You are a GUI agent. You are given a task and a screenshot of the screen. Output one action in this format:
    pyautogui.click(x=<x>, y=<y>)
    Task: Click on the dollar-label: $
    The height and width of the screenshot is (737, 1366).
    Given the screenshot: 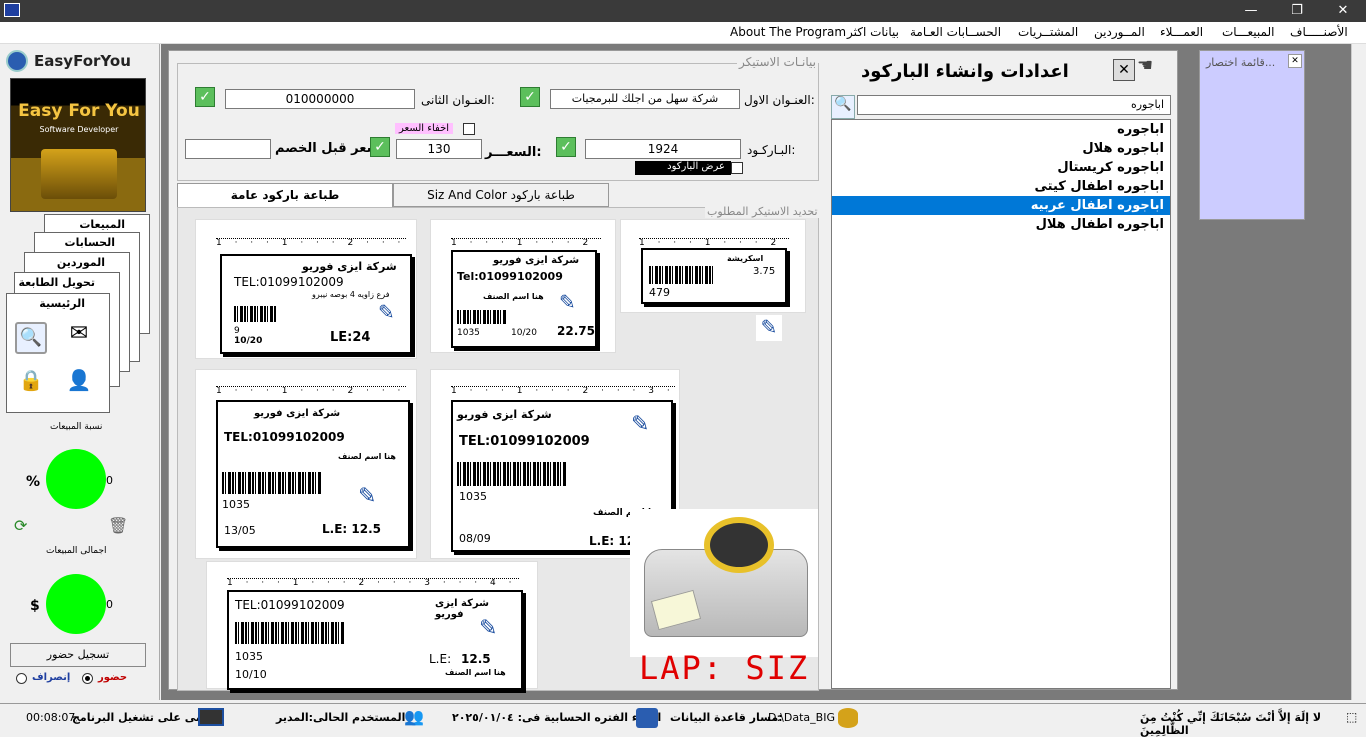 What is the action you would take?
    pyautogui.click(x=35, y=606)
    